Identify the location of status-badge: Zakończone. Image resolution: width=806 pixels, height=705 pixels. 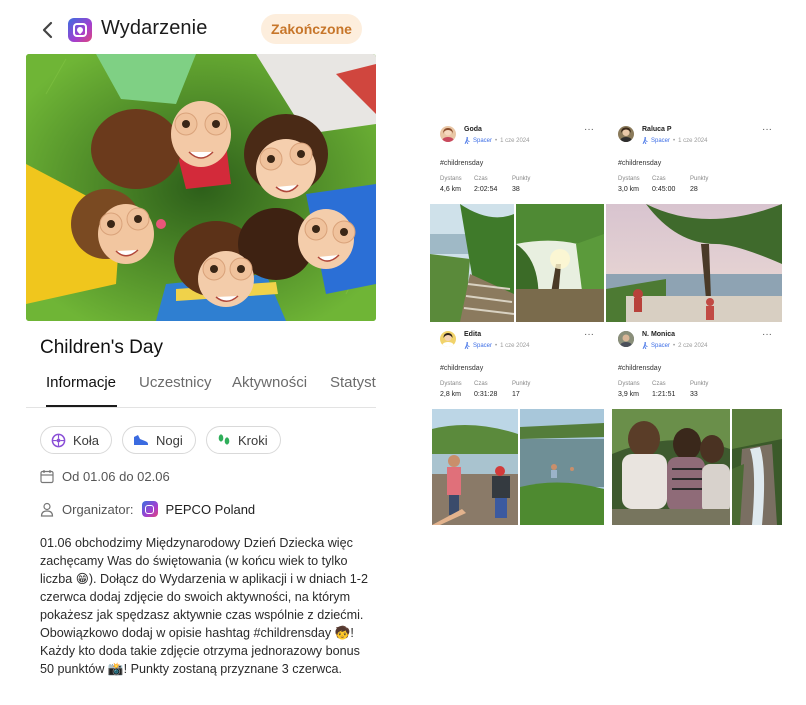
(311, 29).